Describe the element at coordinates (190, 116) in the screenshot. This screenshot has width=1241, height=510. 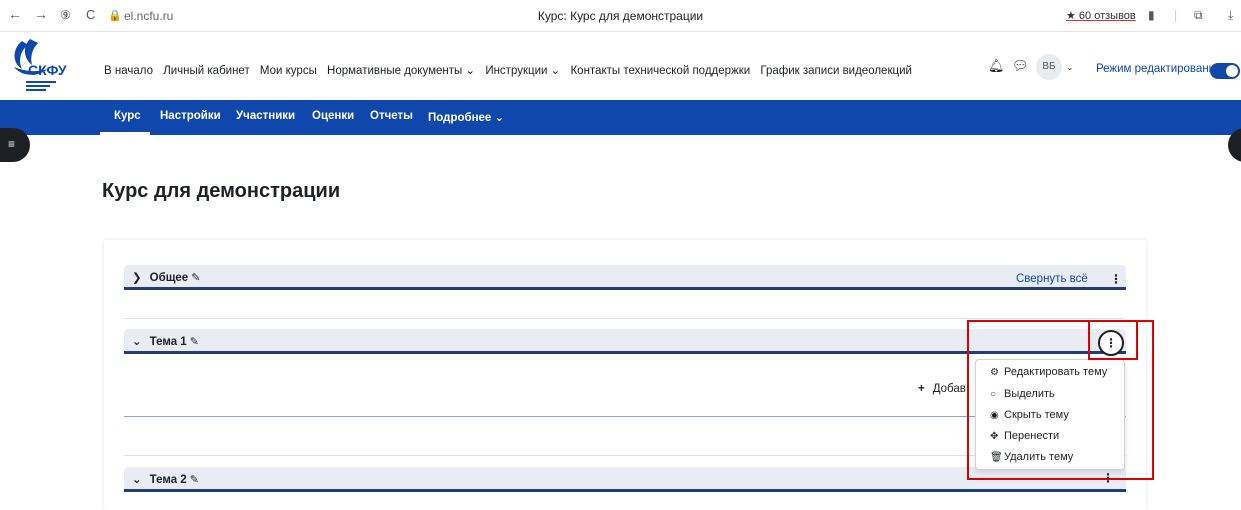
I see `tab-settings: Настройки` at that location.